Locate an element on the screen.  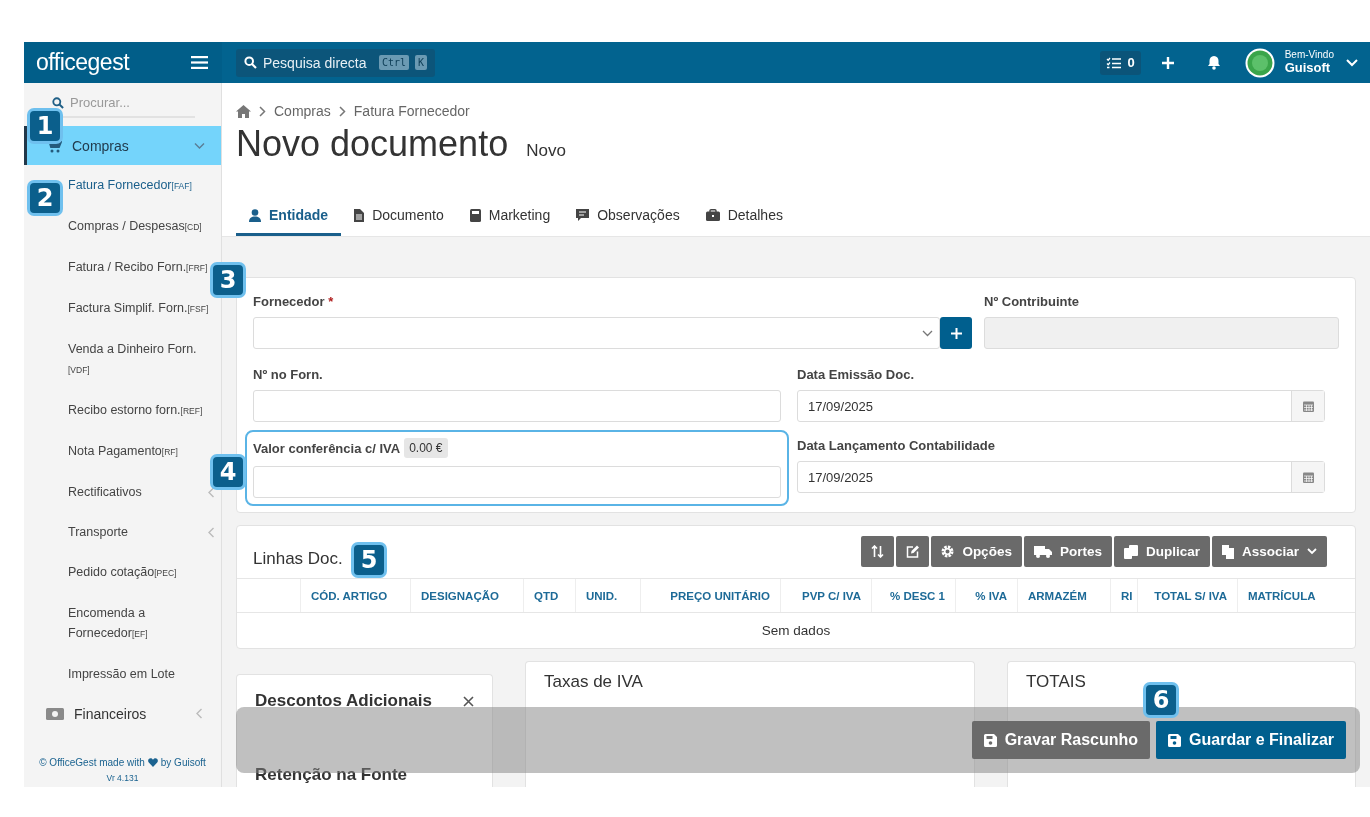
column-header: % IVA is located at coordinates (986, 595).